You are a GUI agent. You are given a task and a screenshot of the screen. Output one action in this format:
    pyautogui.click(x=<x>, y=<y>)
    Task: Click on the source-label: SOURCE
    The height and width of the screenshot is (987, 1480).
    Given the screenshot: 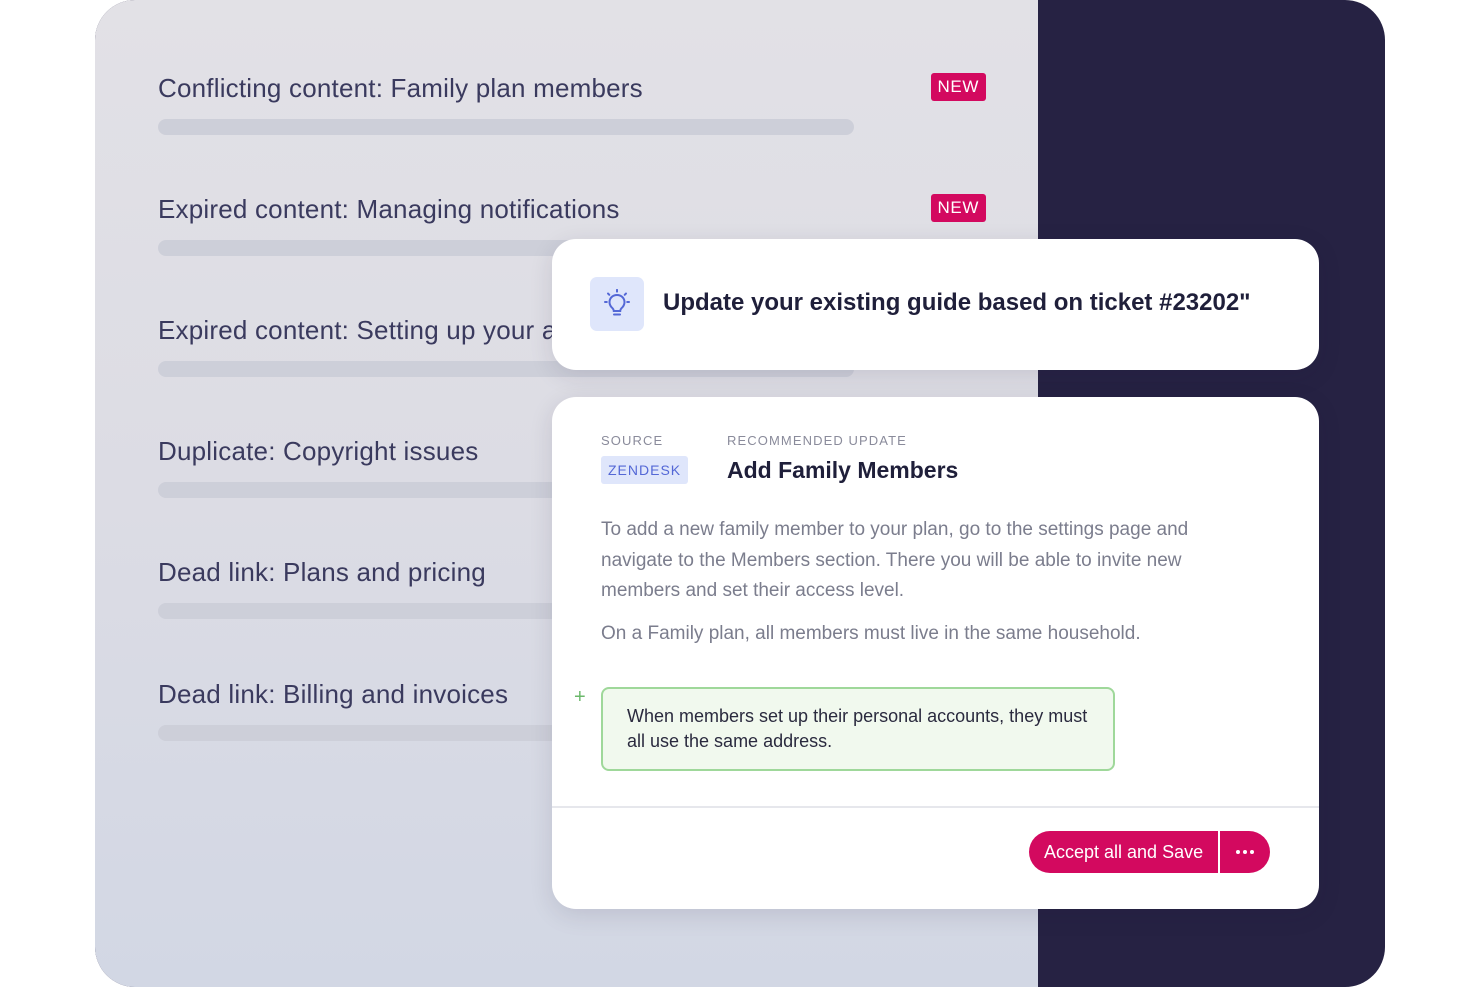 What is the action you would take?
    pyautogui.click(x=632, y=440)
    